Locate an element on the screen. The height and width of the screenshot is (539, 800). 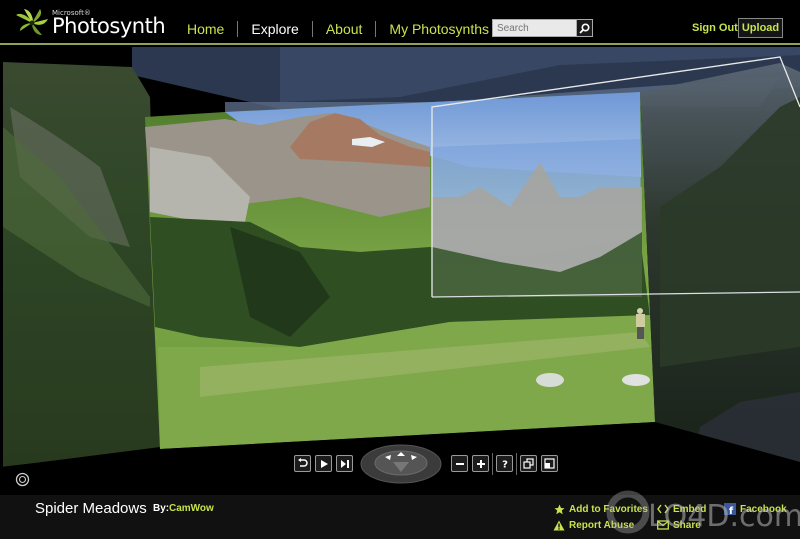
undo-icon is located at coordinates (303, 462).